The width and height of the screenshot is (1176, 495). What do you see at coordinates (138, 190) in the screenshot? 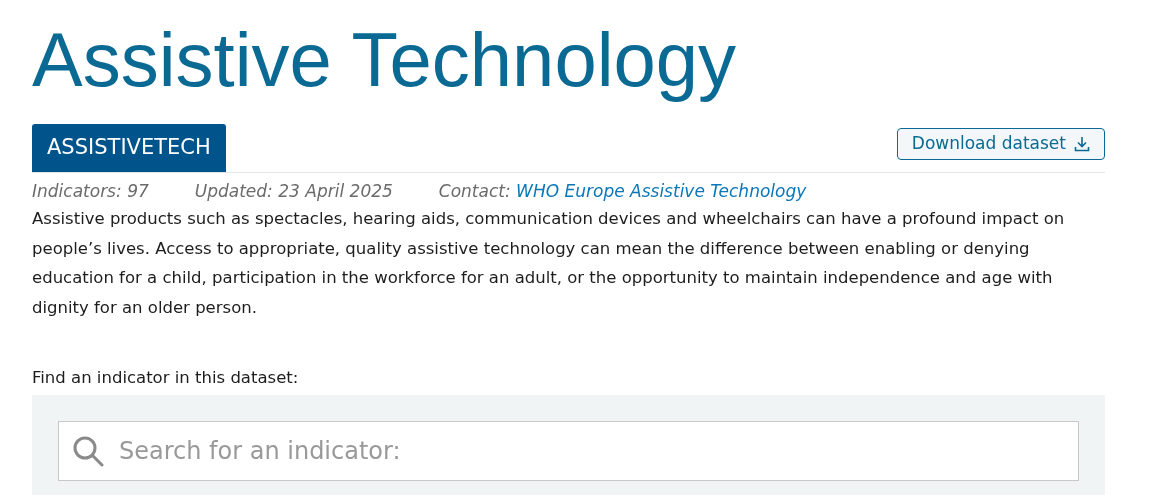
I see `meta-value: 97` at bounding box center [138, 190].